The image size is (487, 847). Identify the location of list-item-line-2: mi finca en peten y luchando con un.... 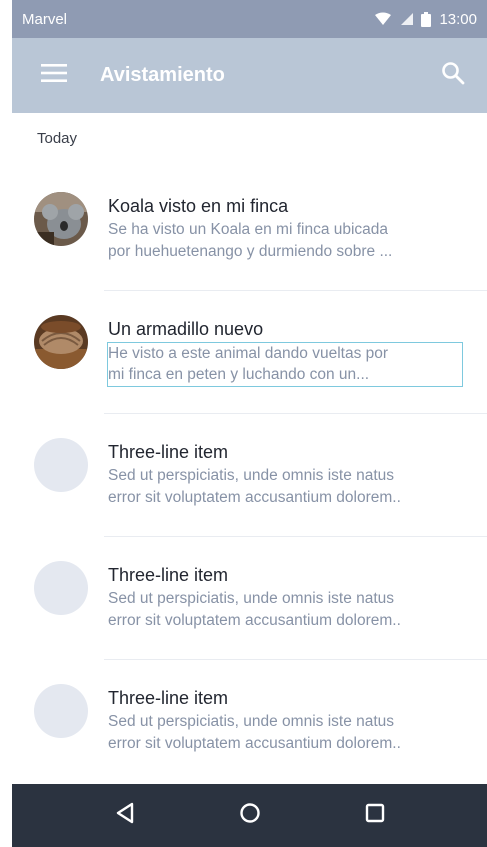
(239, 374).